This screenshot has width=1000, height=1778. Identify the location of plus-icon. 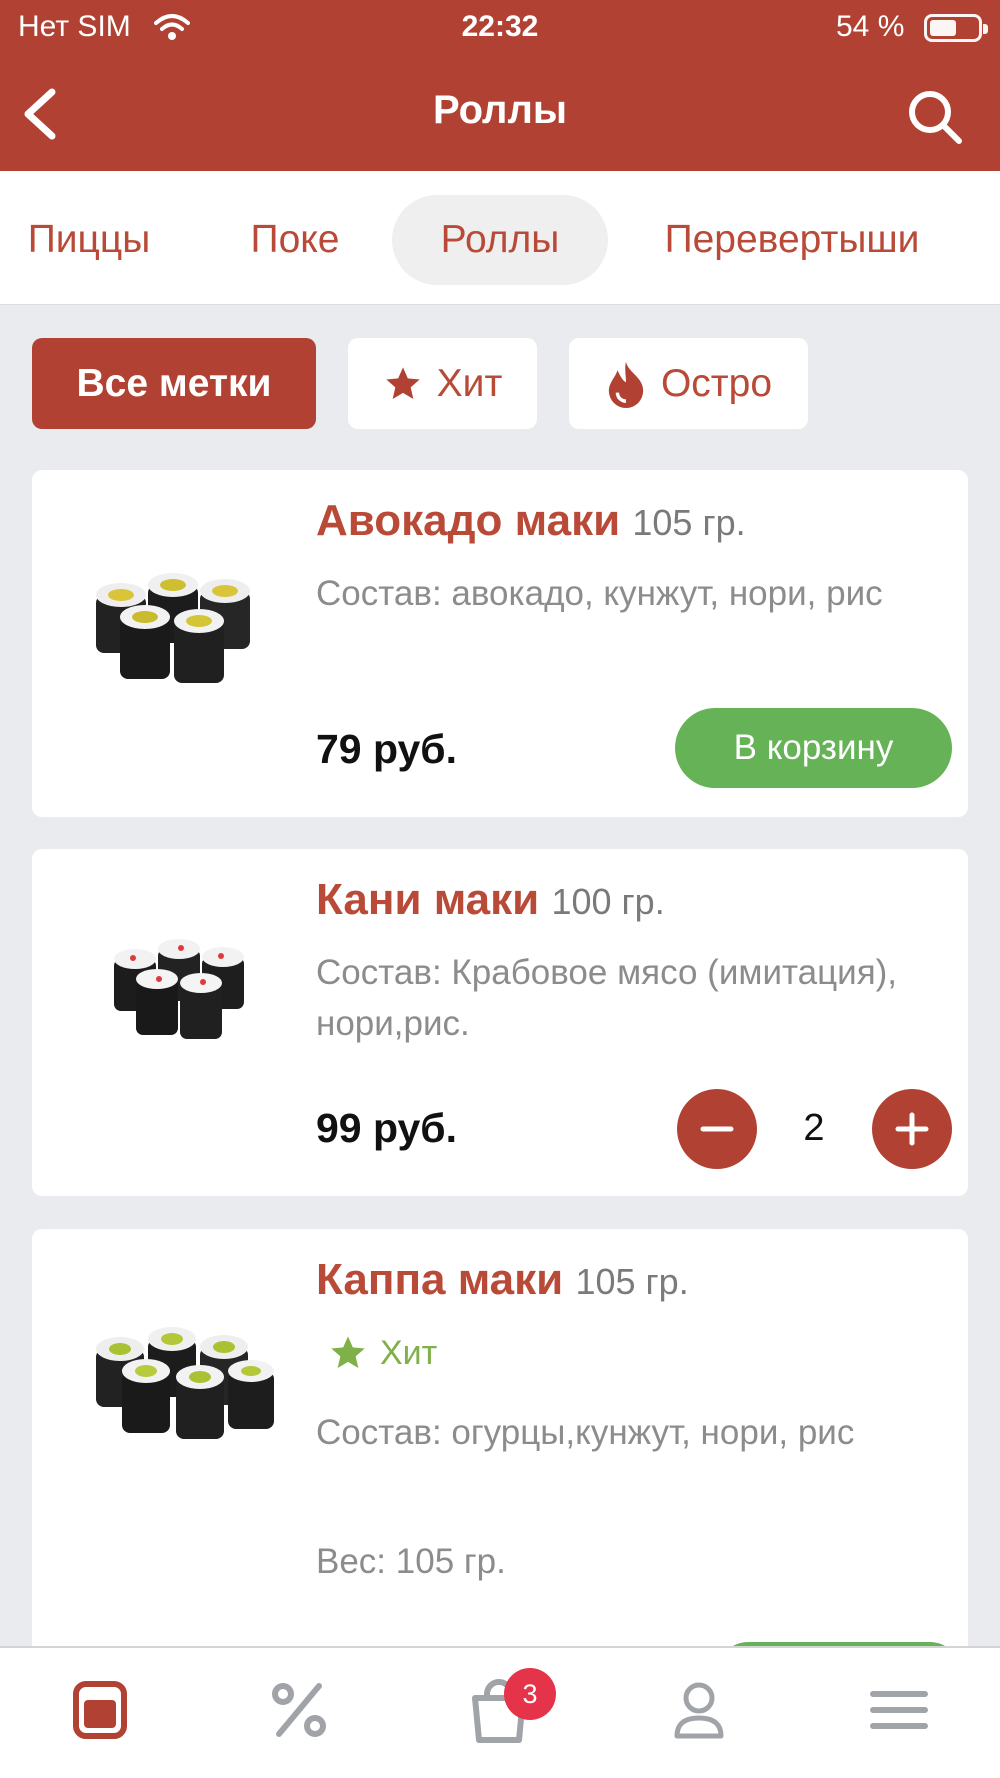
(912, 1129).